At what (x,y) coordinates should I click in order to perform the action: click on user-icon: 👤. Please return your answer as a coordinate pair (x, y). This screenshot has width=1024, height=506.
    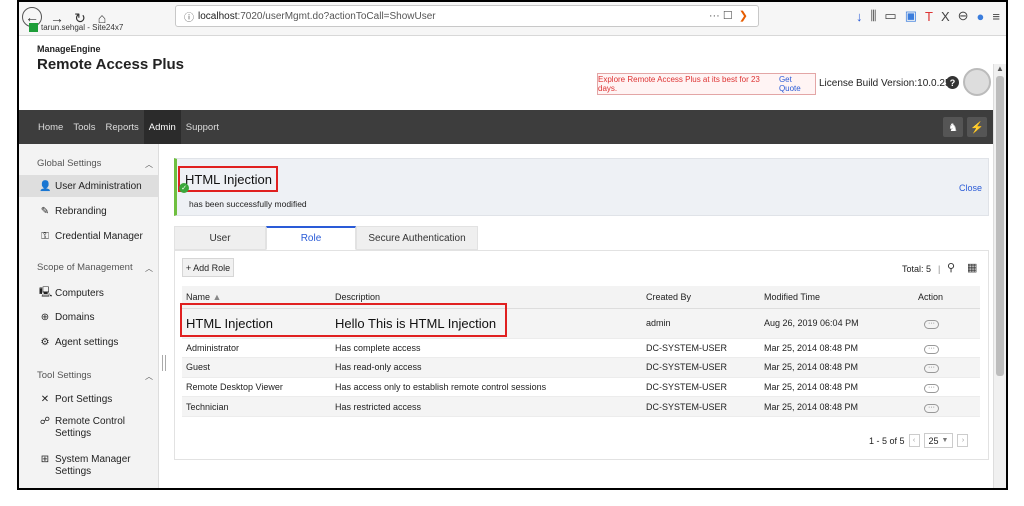
    Looking at the image, I should click on (45, 186).